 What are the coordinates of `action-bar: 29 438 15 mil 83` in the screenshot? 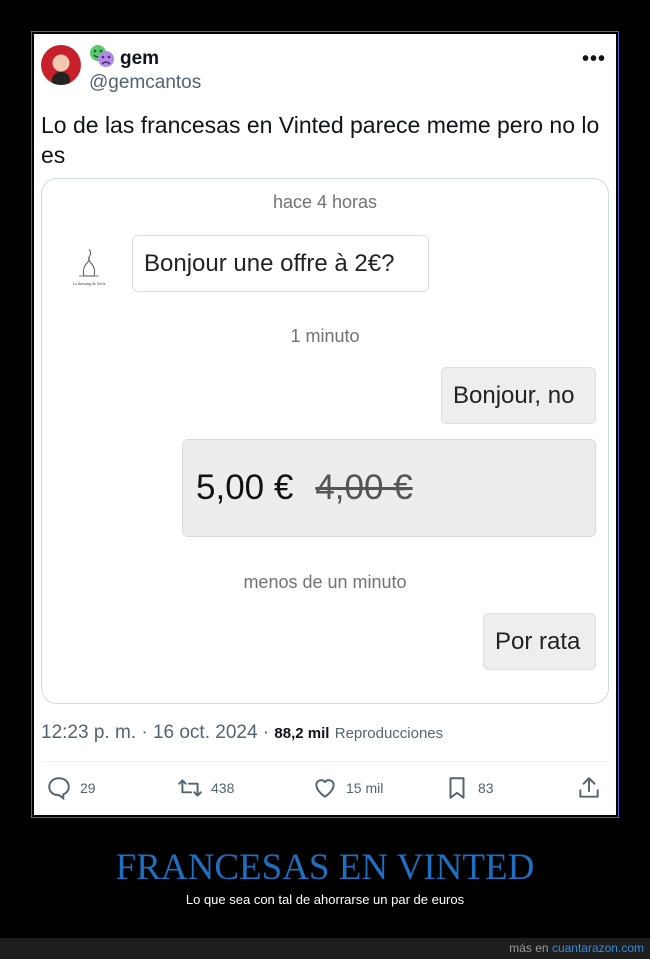 It's located at (325, 788).